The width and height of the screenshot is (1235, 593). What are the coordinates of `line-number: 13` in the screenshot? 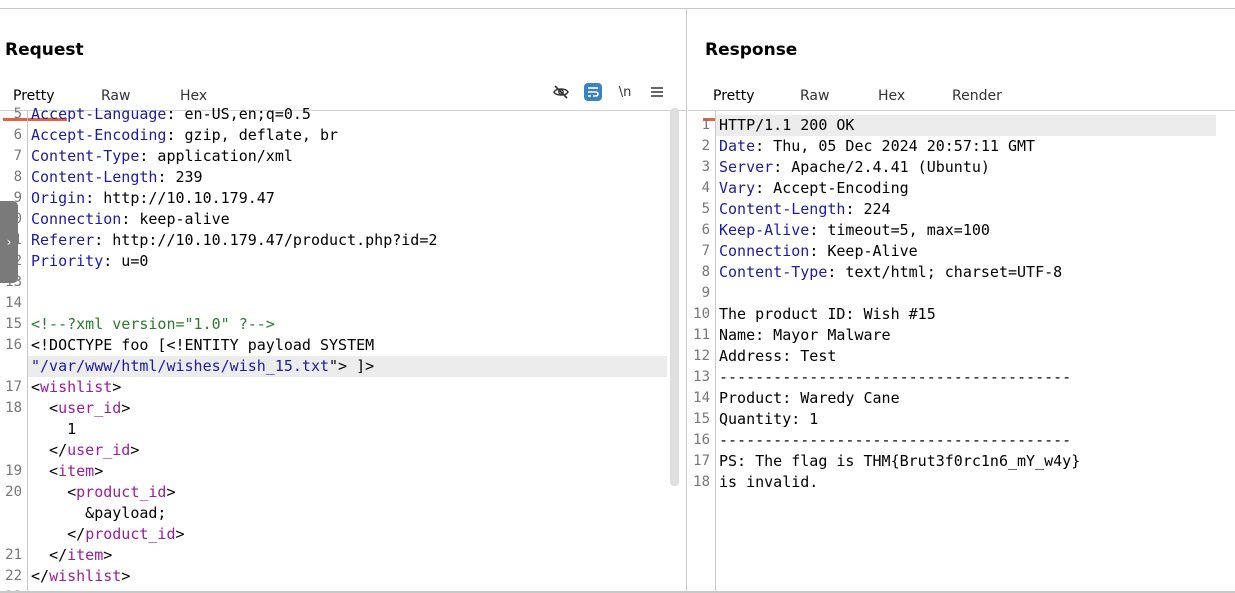 It's located at (701, 377).